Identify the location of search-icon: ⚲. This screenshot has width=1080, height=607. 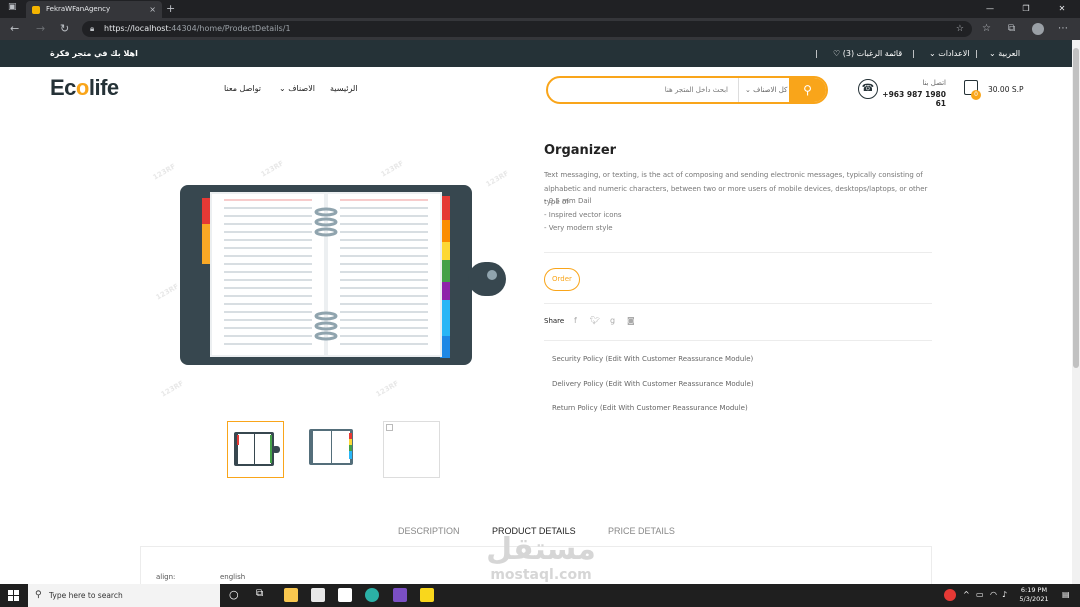
(38, 595).